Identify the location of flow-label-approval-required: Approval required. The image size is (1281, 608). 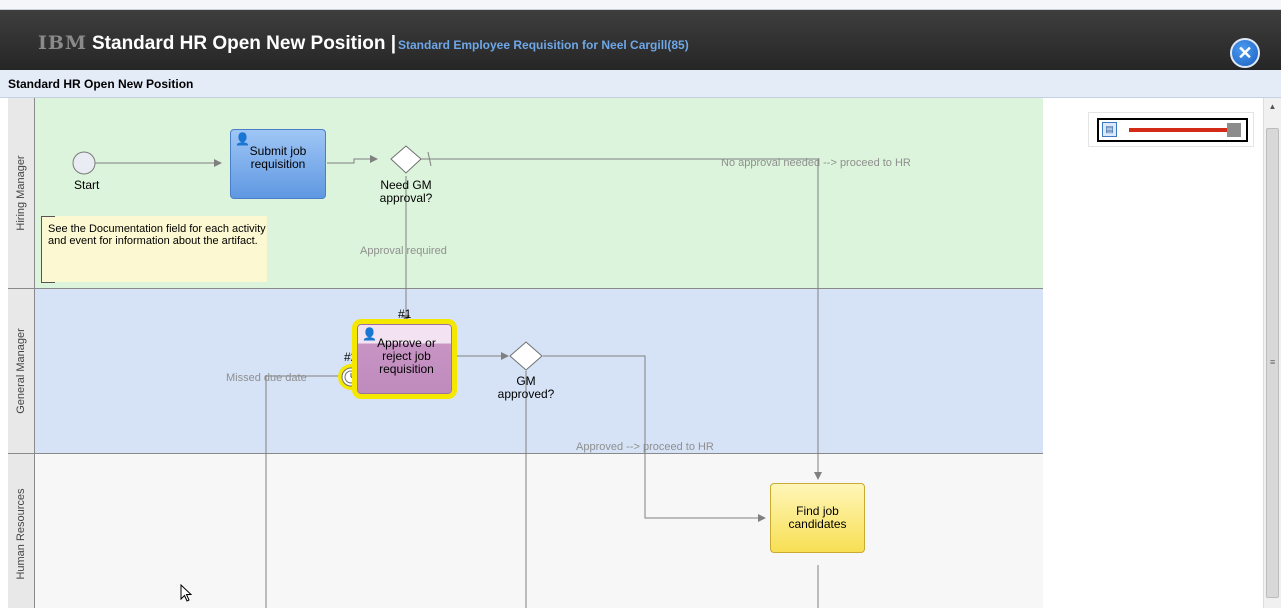
(403, 251).